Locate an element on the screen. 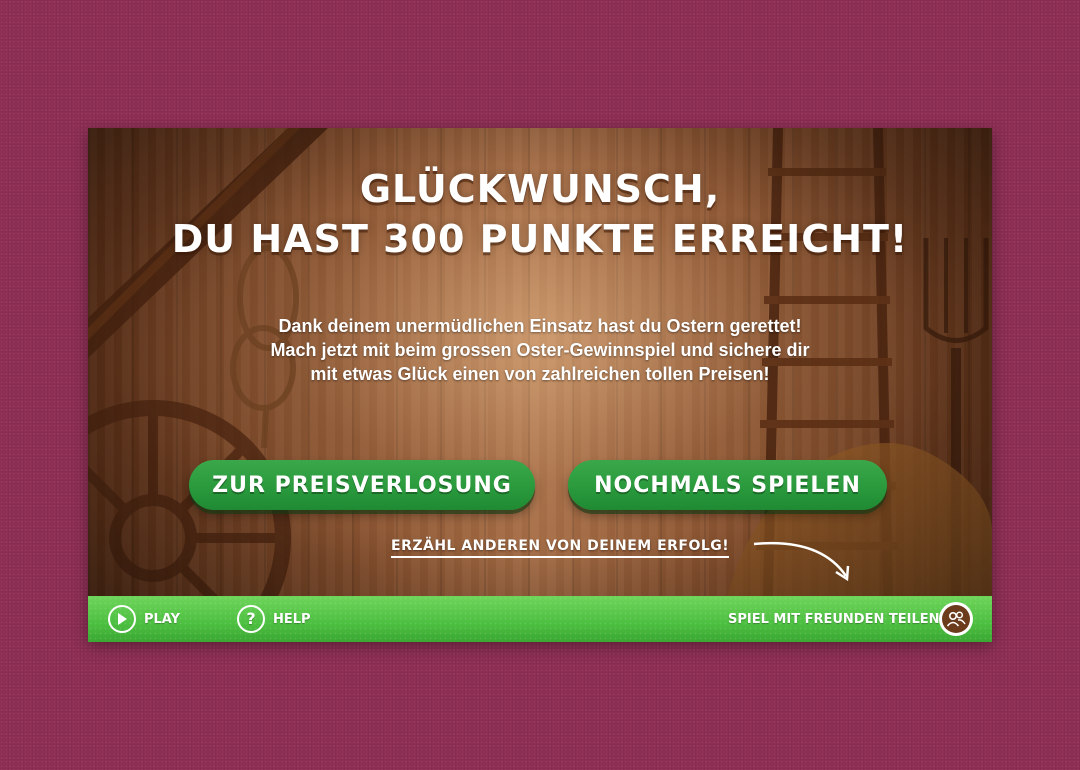 The height and width of the screenshot is (770, 1080). curved-arrow-icon is located at coordinates (801, 562).